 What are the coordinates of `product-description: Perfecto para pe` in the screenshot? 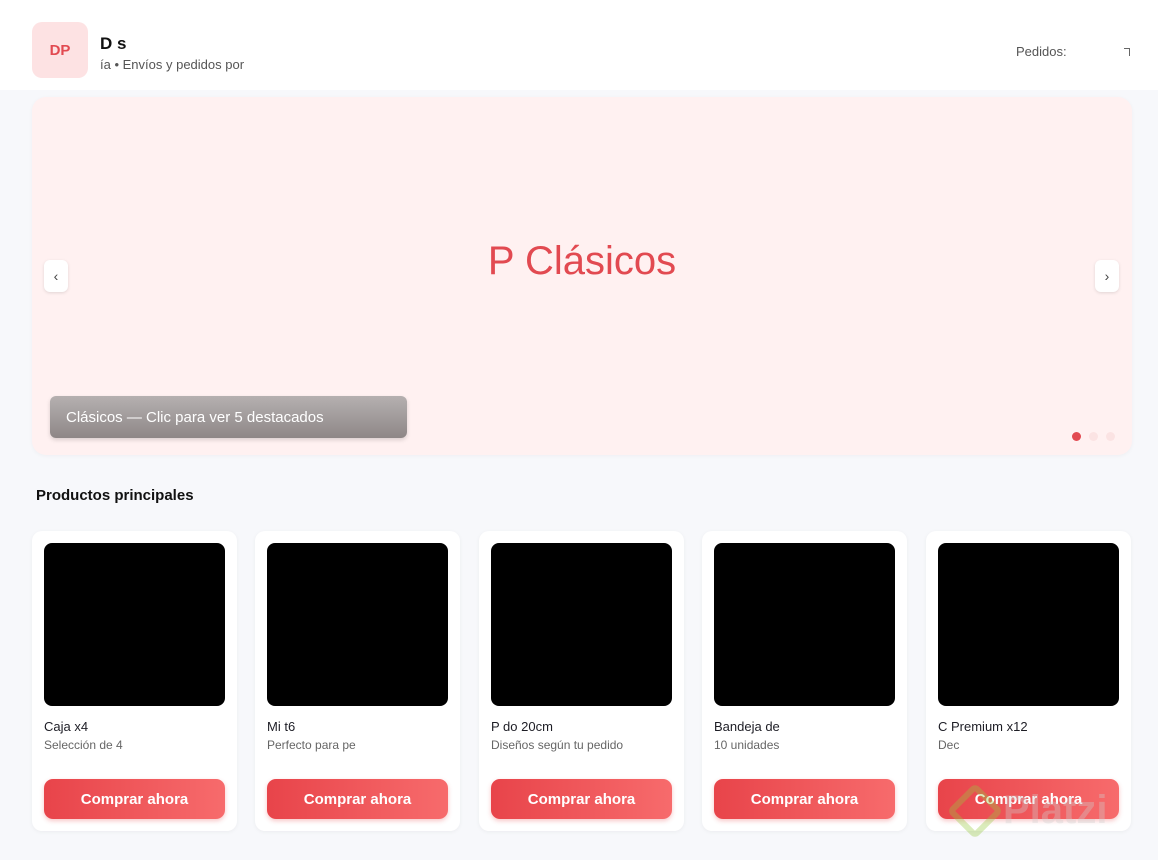 It's located at (311, 745).